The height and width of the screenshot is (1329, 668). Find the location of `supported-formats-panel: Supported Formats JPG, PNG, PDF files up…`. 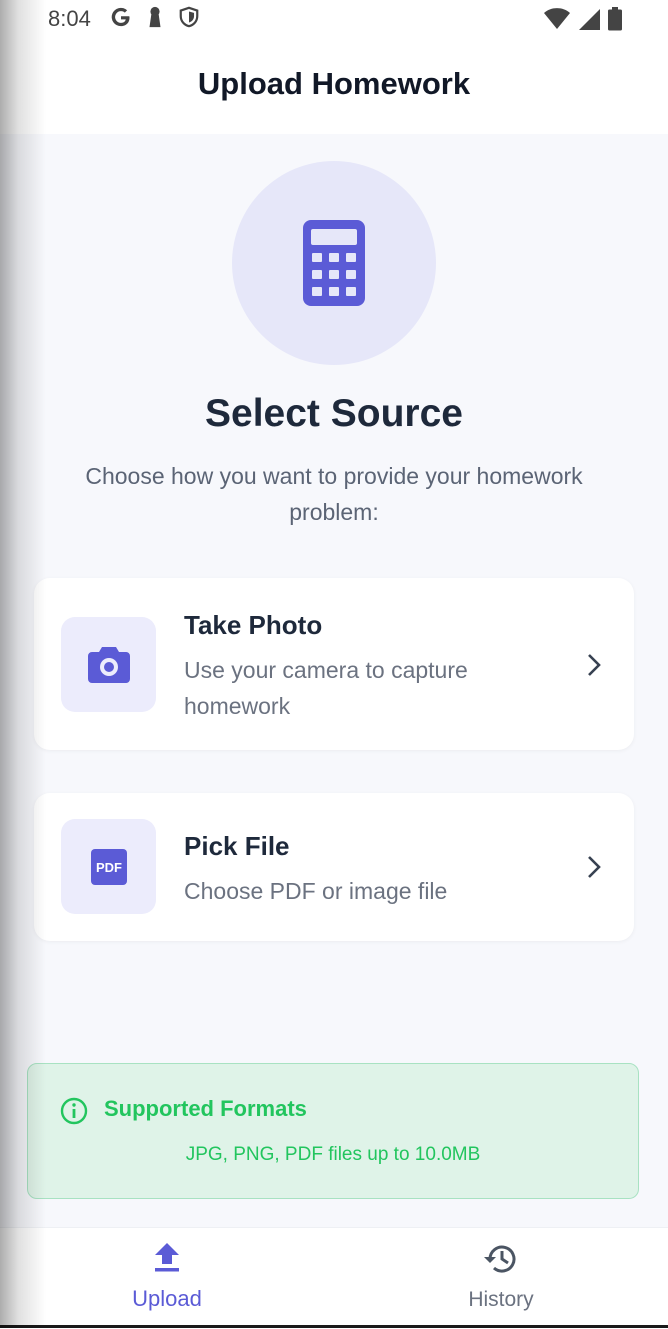

supported-formats-panel: Supported Formats JPG, PNG, PDF files up… is located at coordinates (333, 1131).